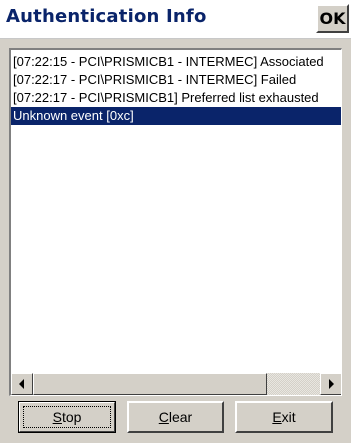  What do you see at coordinates (332, 18) in the screenshot?
I see `ok-button: OK` at bounding box center [332, 18].